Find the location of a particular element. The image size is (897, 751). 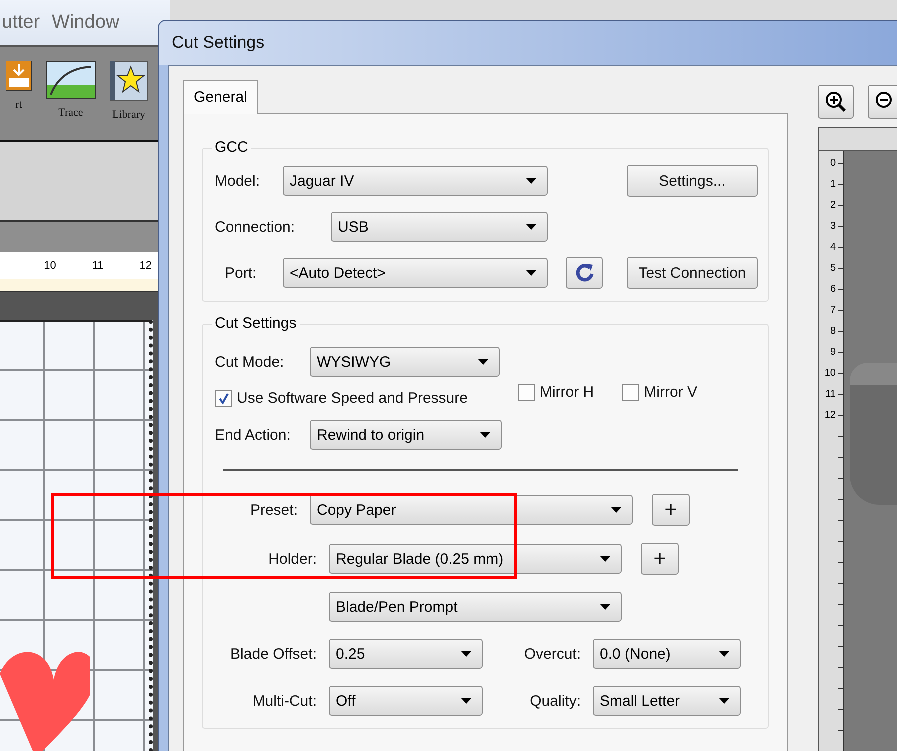

star-book-icon is located at coordinates (129, 81).